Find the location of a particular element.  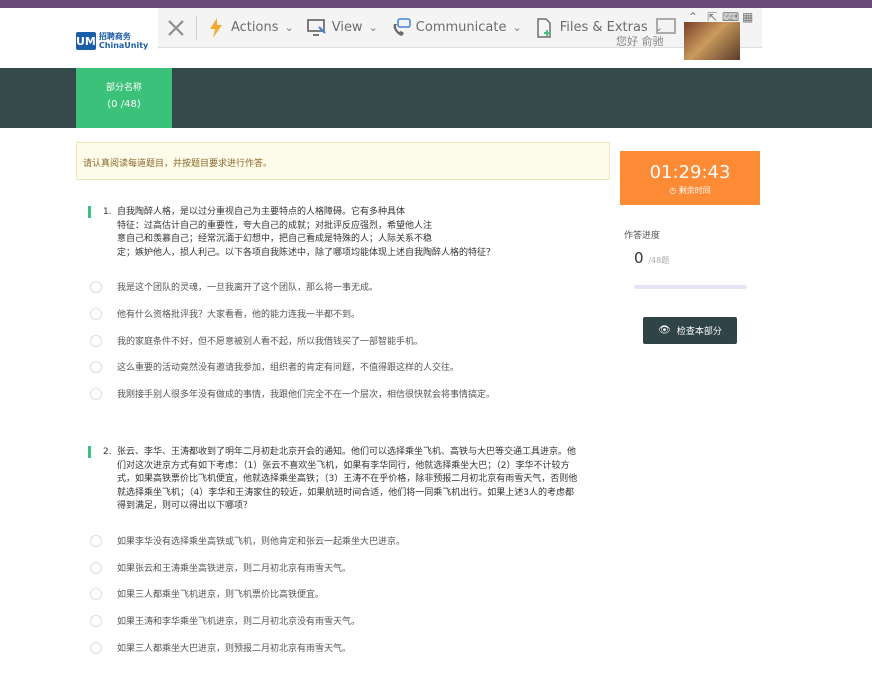

timer-label: ◷ 剩余时间 is located at coordinates (690, 190).